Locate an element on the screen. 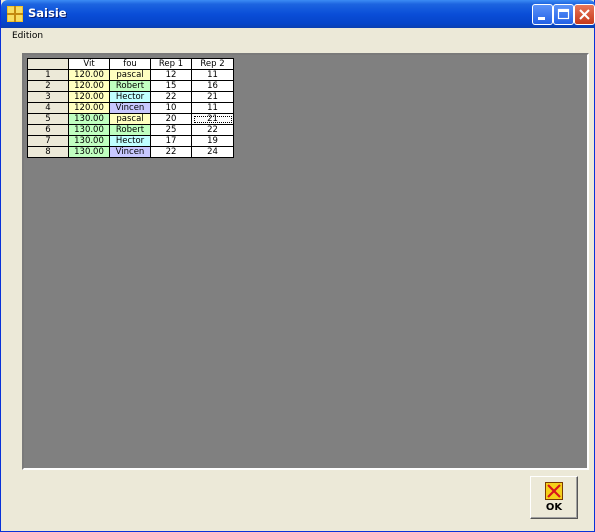 Image resolution: width=595 pixels, height=532 pixels. row-header: 6 is located at coordinates (48, 130).